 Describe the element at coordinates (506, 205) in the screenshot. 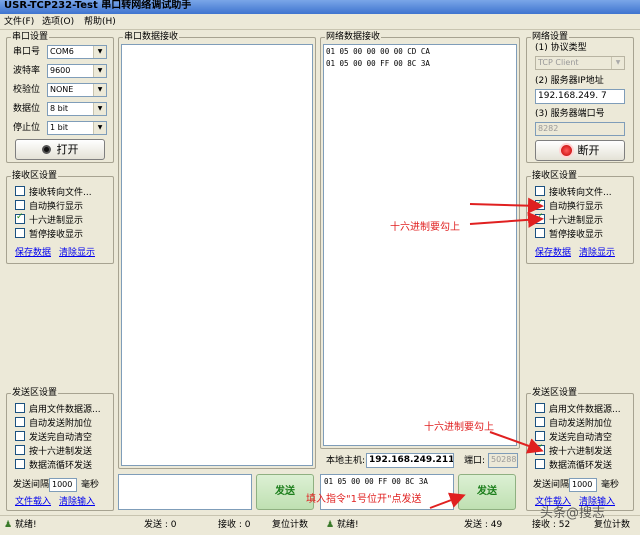

I see `arrow-auto-wrap` at that location.